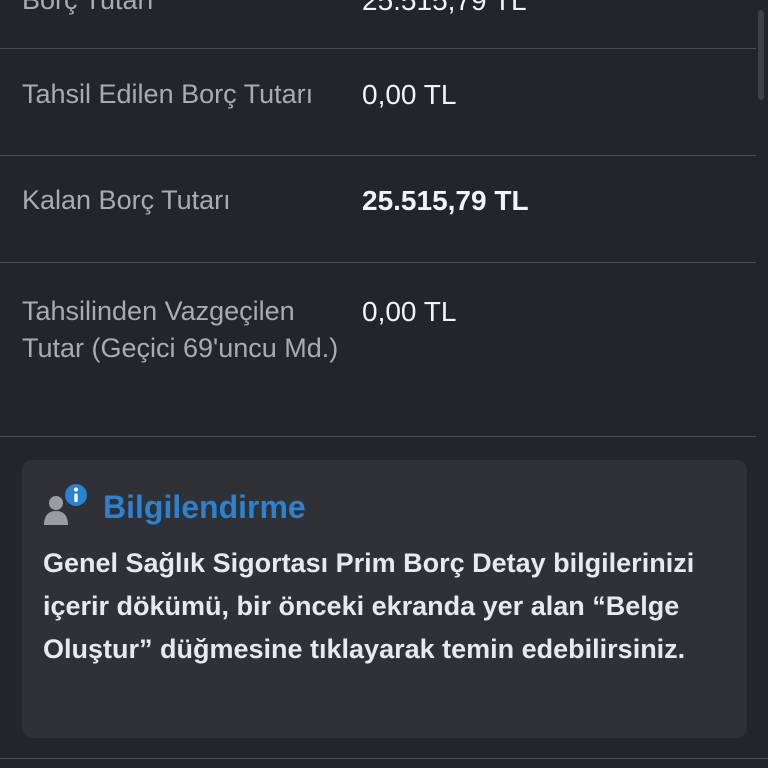 Image resolution: width=768 pixels, height=768 pixels. Describe the element at coordinates (168, 94) in the screenshot. I see `row-label: Tahsil Edilen Borç Tutarı` at that location.